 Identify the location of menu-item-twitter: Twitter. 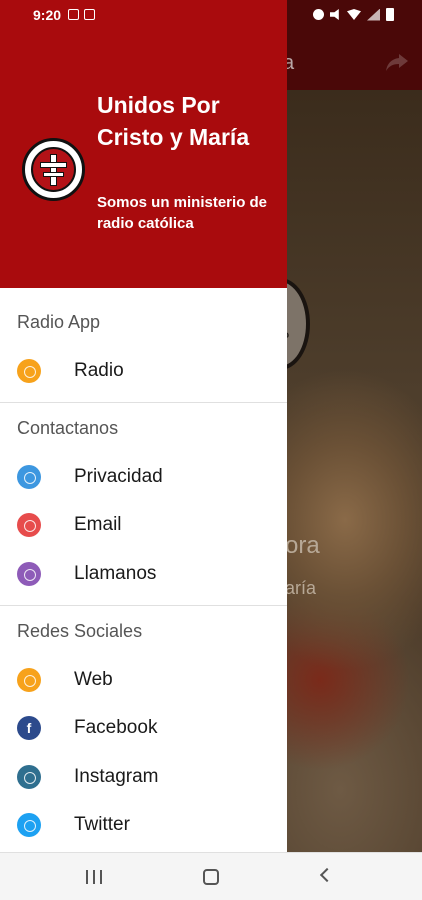
(143, 825).